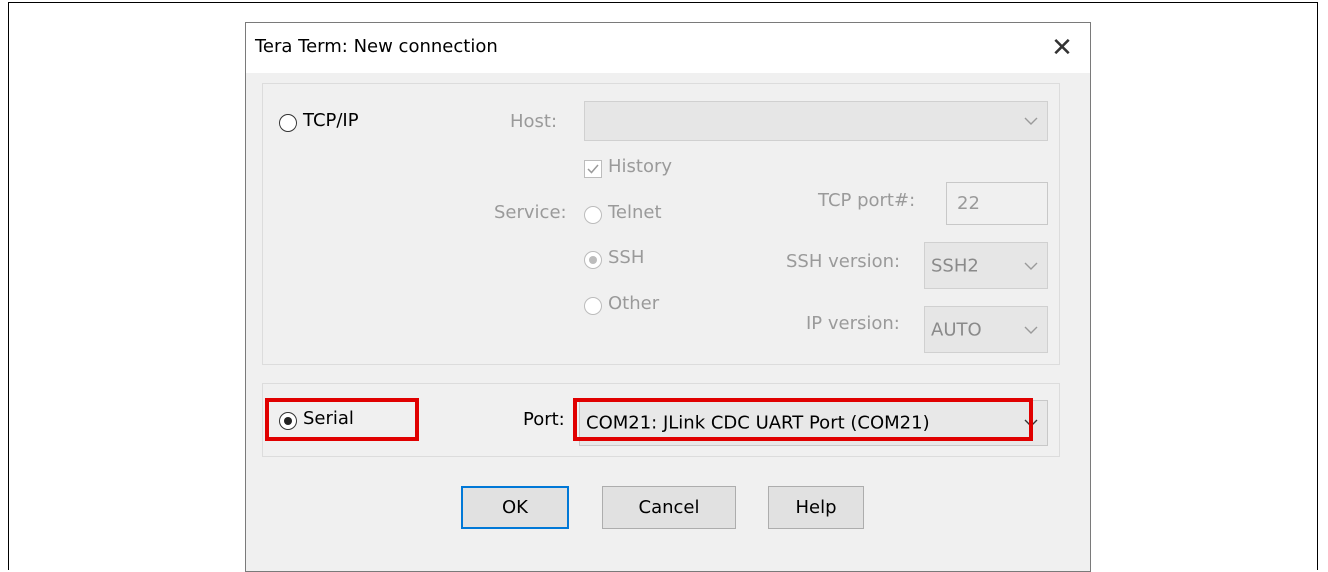 This screenshot has height=572, width=1328. What do you see at coordinates (668, 48) in the screenshot?
I see `title-bar: Tera Term: New connection ✕` at bounding box center [668, 48].